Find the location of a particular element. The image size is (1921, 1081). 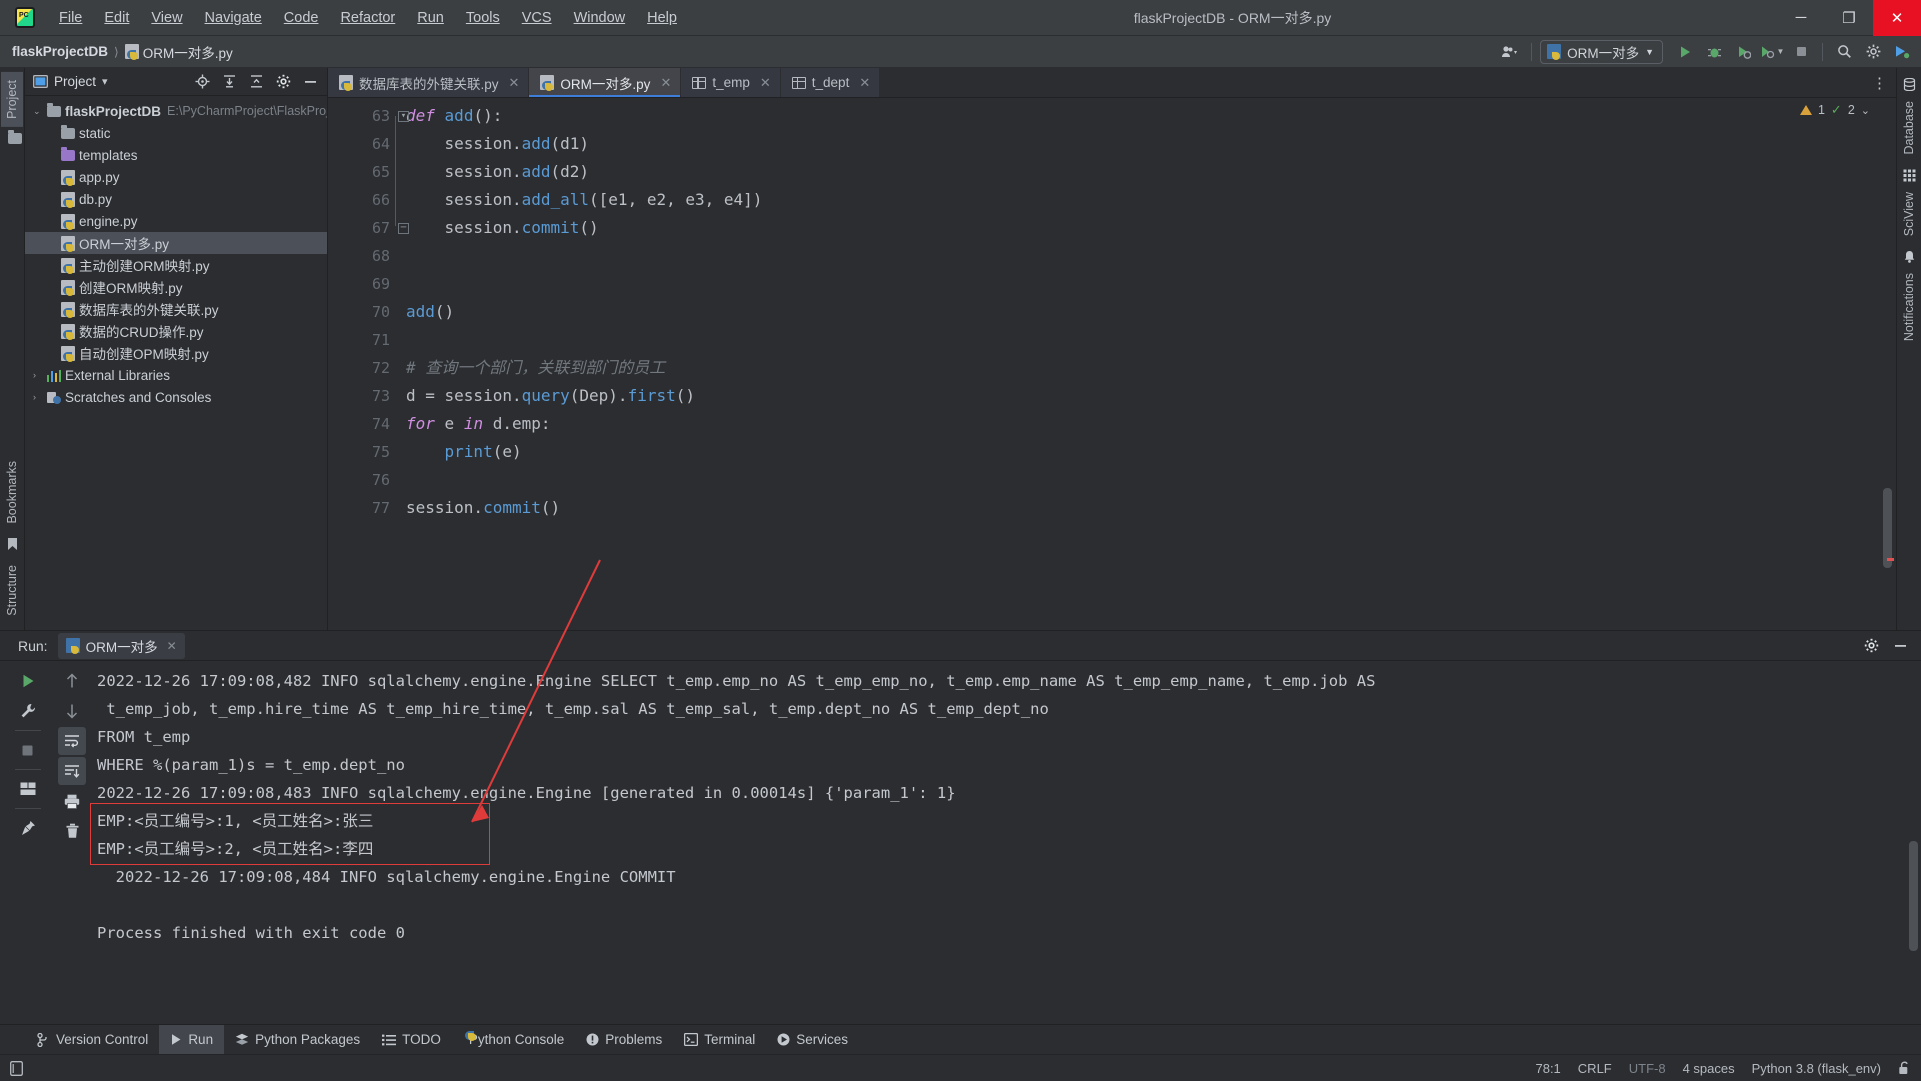

menu-refactor: Refactor is located at coordinates (367, 18).